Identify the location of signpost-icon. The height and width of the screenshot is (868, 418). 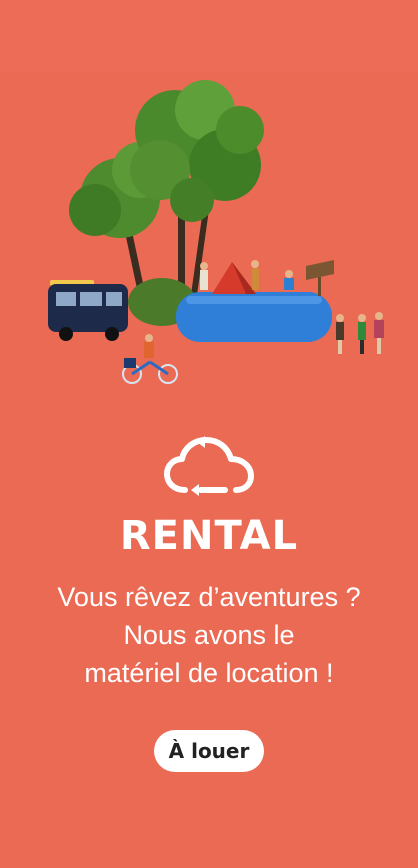
(320, 278).